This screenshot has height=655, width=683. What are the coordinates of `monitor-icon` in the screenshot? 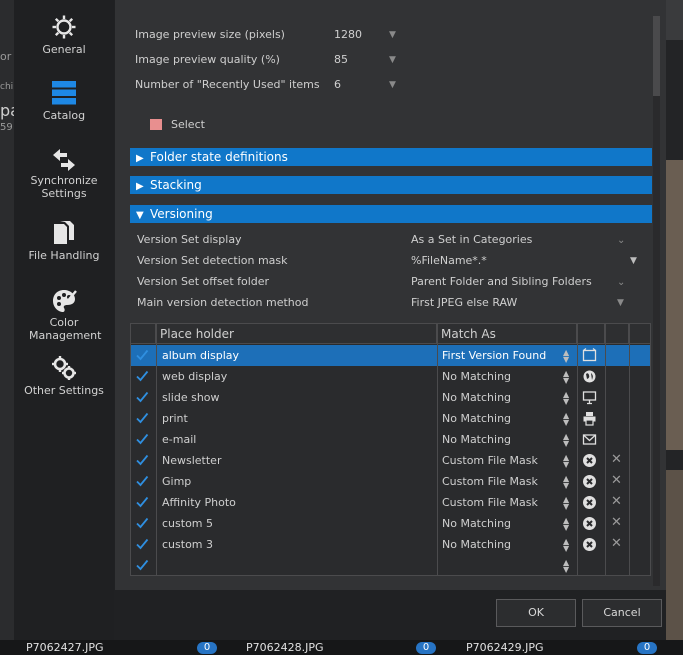 It's located at (589, 397).